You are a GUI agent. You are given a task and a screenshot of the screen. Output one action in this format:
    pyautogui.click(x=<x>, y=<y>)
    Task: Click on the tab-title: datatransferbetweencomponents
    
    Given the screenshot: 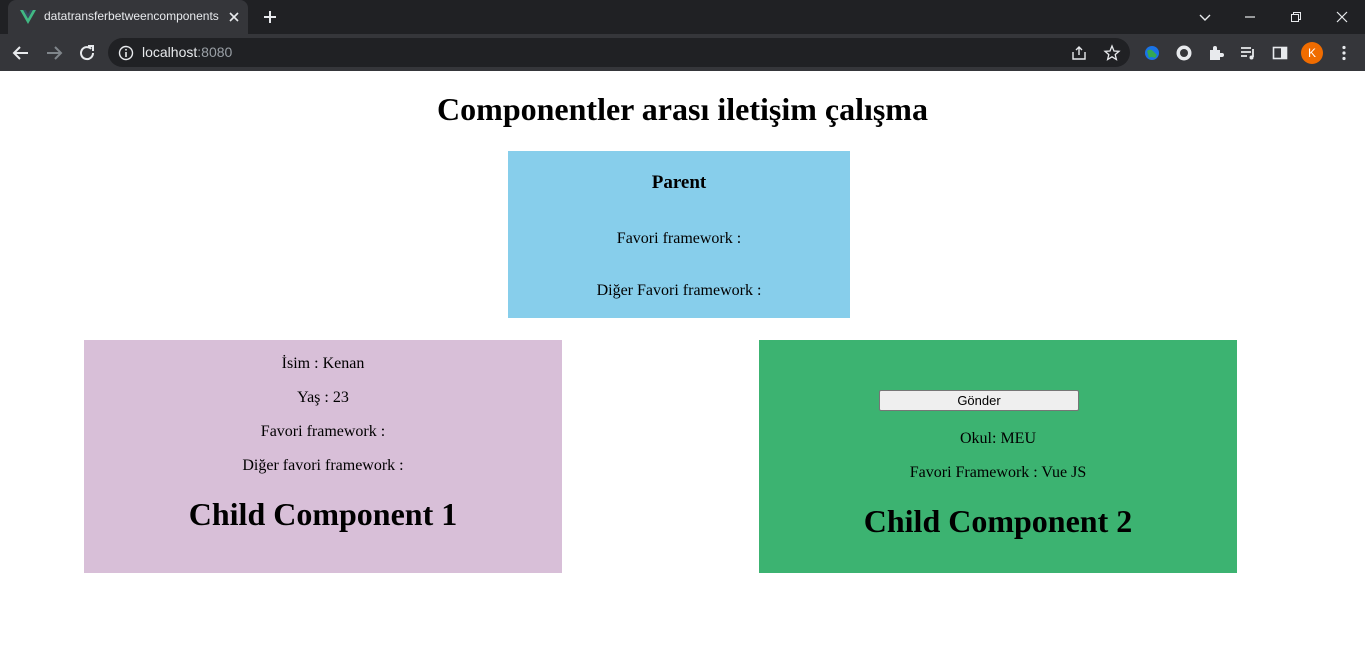 What is the action you would take?
    pyautogui.click(x=131, y=16)
    